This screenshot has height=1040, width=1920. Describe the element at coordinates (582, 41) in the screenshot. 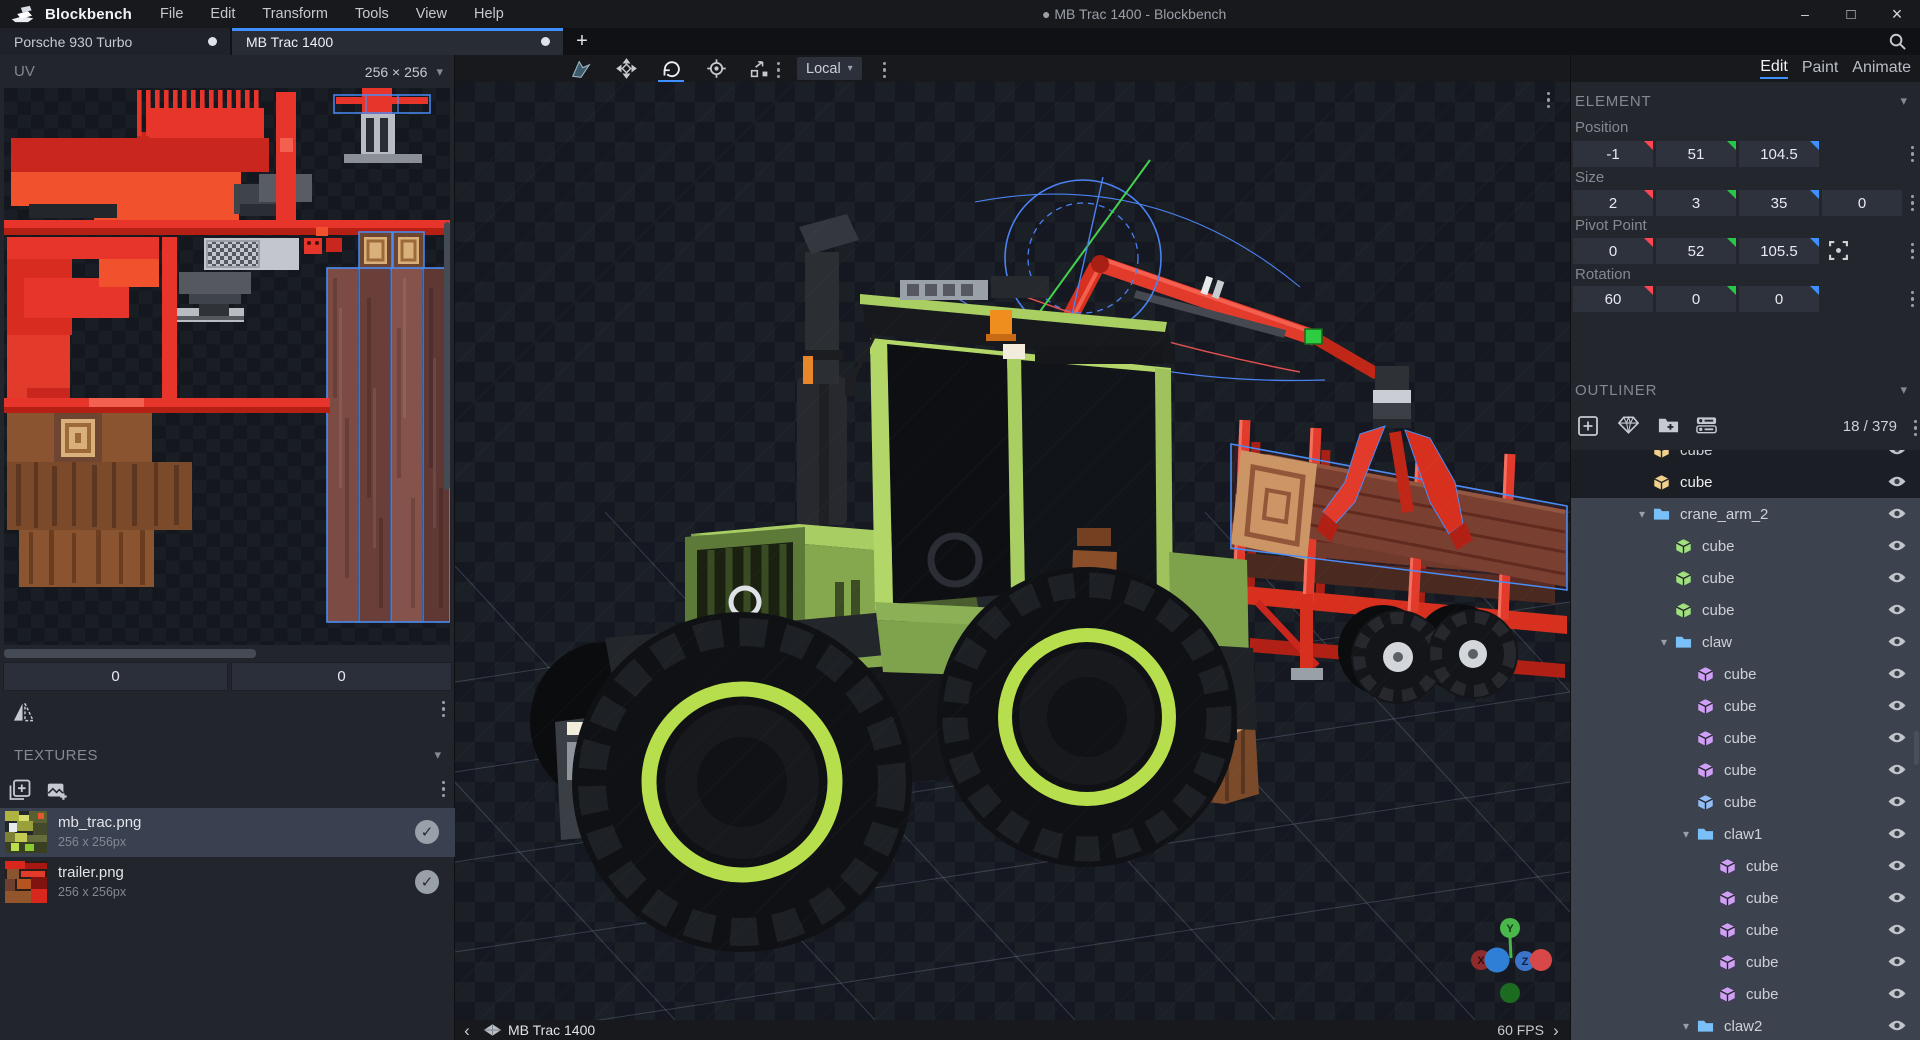

I see `new-tab-button: +` at that location.